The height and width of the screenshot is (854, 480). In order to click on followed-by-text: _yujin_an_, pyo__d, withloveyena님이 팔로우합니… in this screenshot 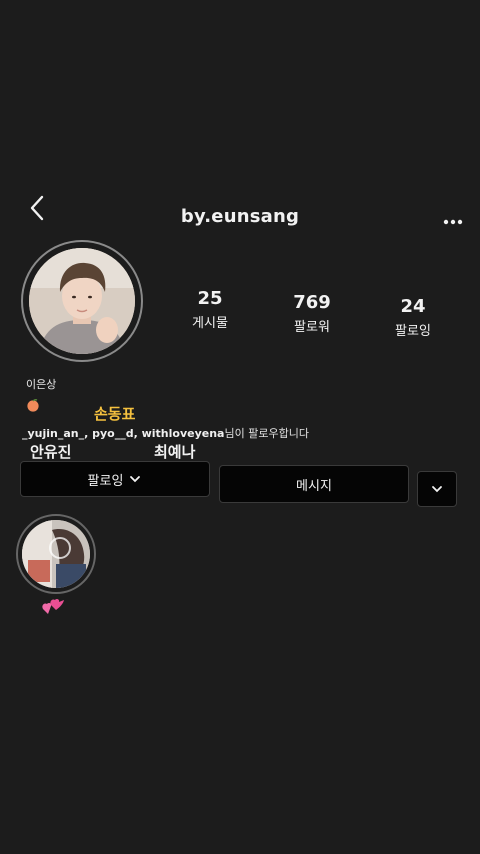, I will do `click(165, 433)`.